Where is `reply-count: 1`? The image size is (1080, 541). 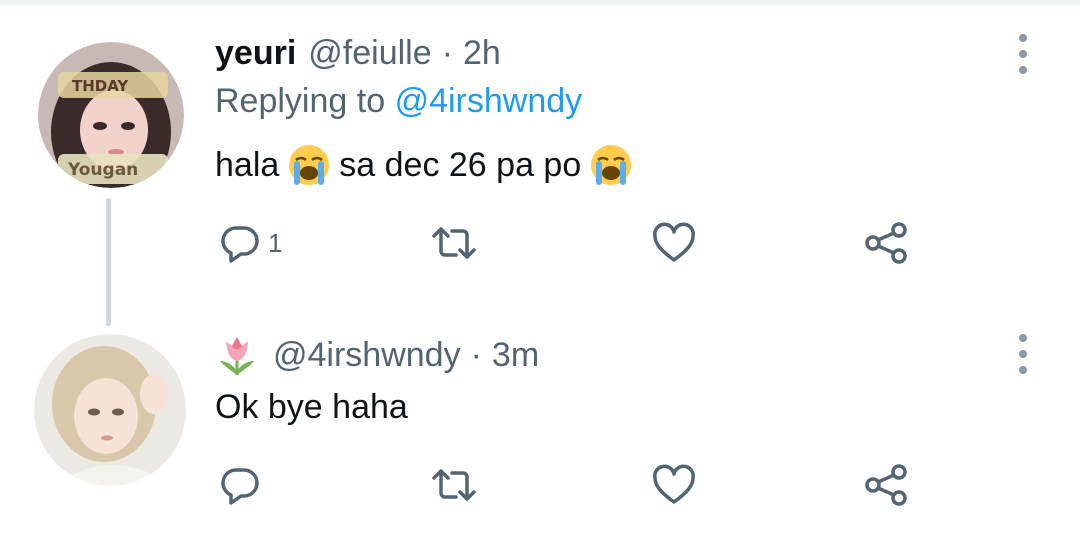
reply-count: 1 is located at coordinates (275, 242).